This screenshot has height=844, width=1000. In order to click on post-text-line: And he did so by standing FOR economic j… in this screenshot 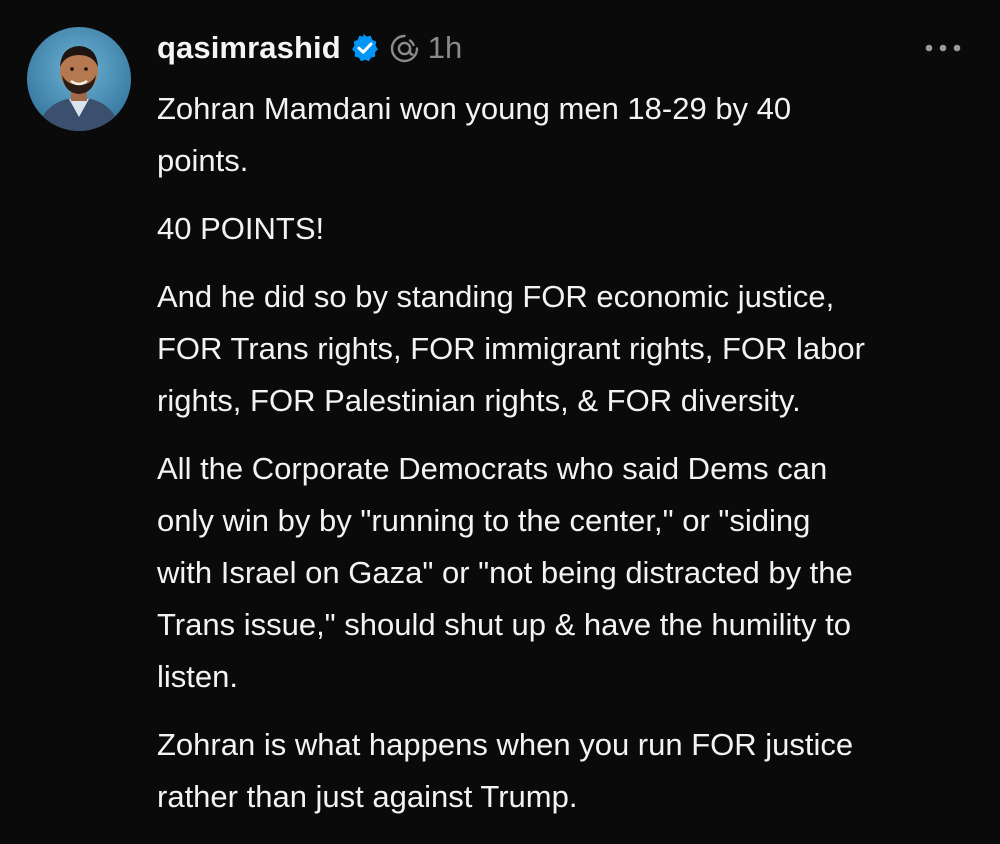, I will do `click(496, 296)`.